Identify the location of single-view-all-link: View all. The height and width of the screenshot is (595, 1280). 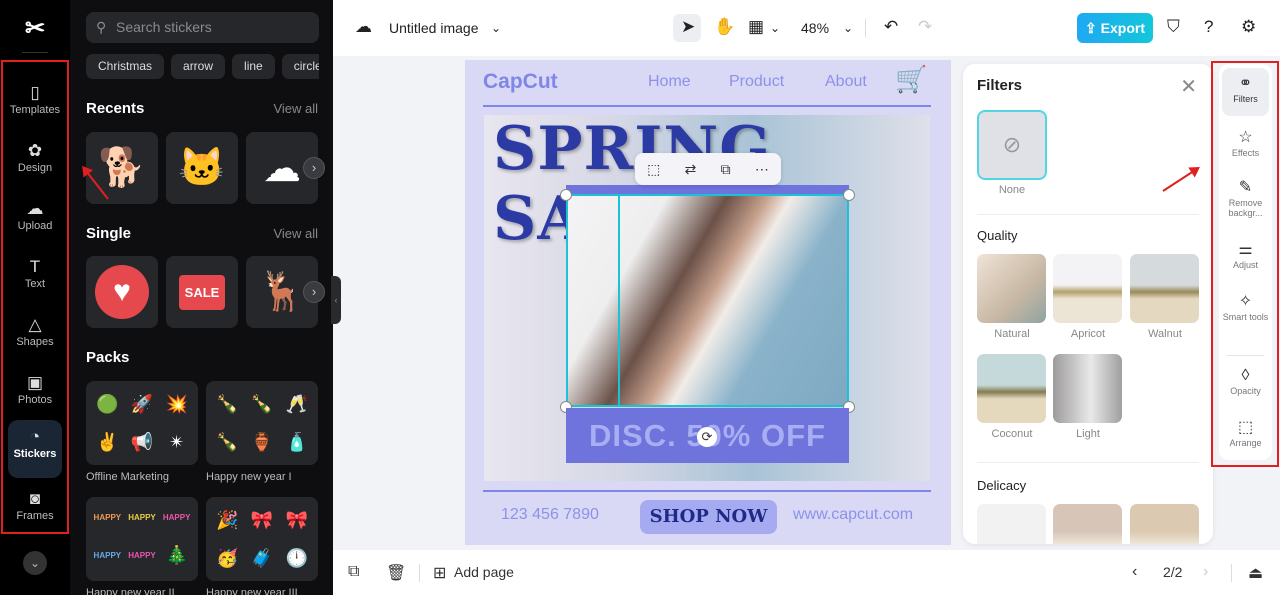
(295, 233).